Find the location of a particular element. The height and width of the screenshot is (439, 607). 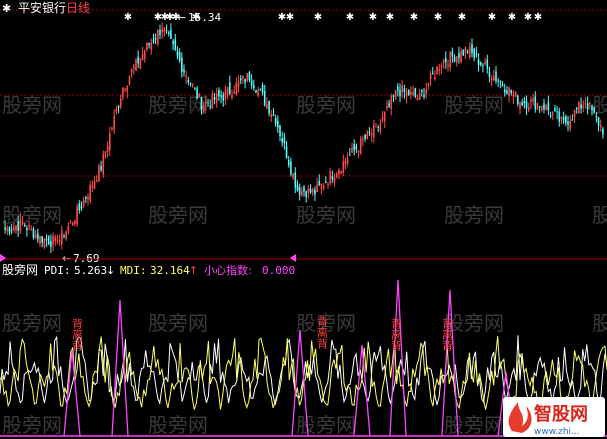

xin-label: 小心指数: is located at coordinates (228, 270).